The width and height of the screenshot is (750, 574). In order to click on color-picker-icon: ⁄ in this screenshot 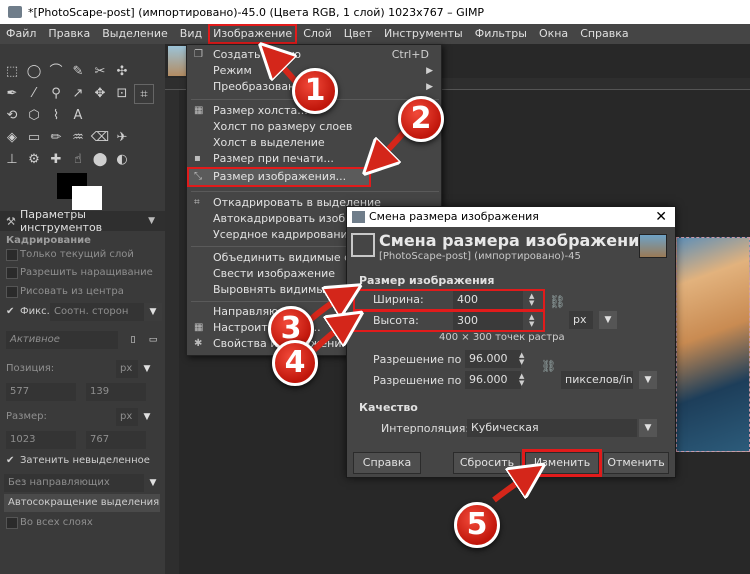, I will do `click(34, 94)`.